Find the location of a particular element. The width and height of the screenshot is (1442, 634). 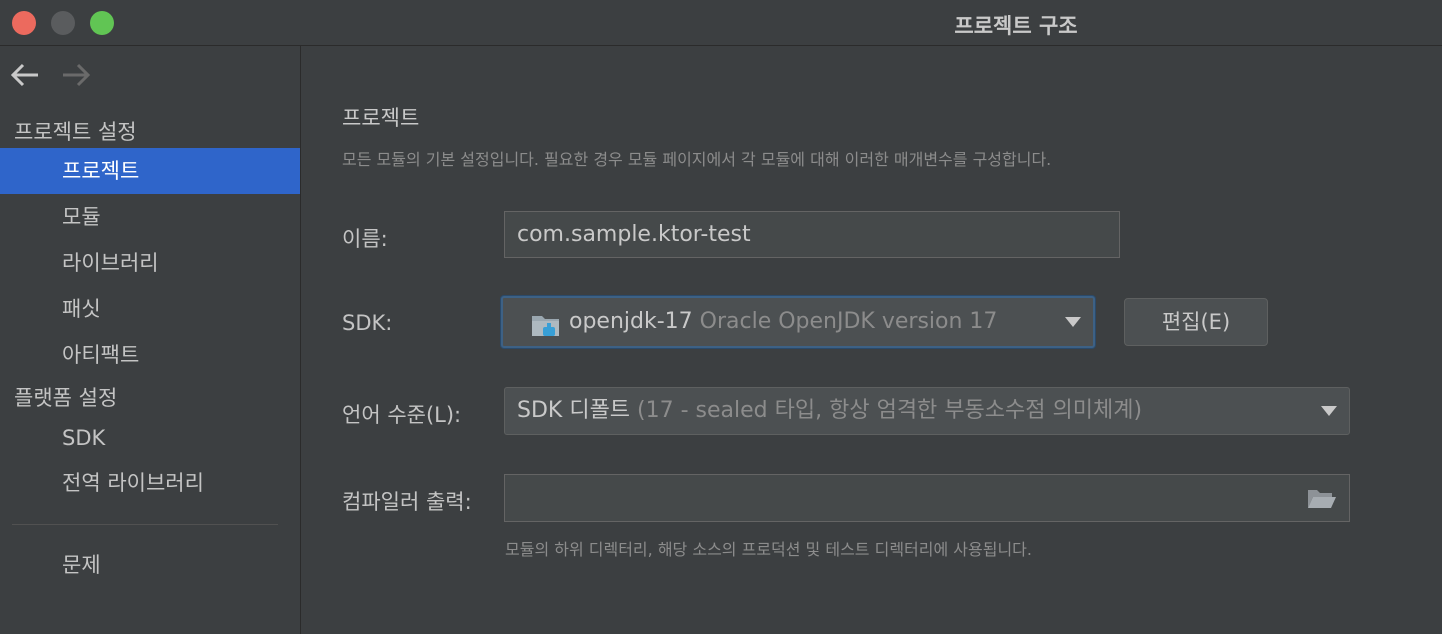

sdk-dropdown: openjdk-17 Oracle OpenJDK version 17 is located at coordinates (798, 322).